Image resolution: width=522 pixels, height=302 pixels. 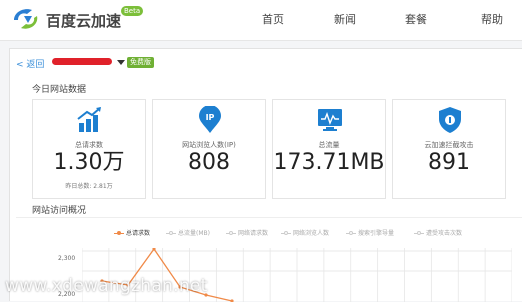 What do you see at coordinates (132, 11) in the screenshot?
I see `beta-badge: Beta` at bounding box center [132, 11].